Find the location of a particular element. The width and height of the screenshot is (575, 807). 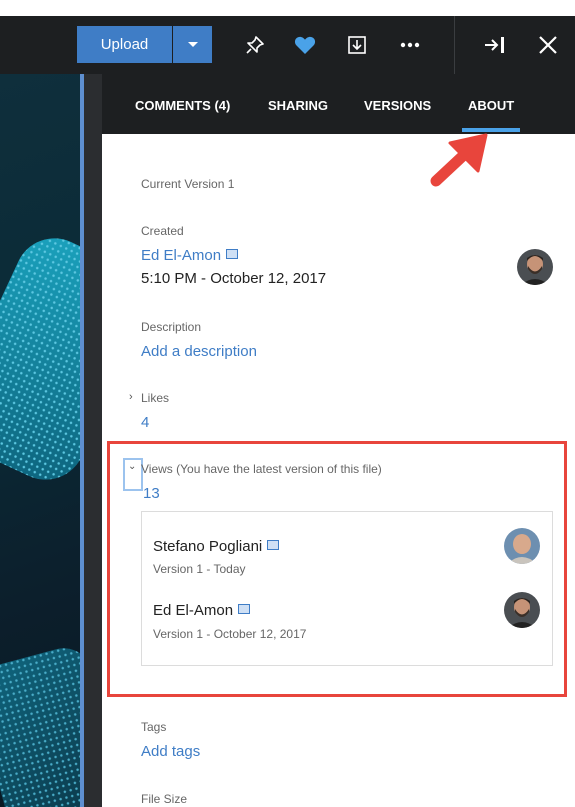

likes-count: 4 is located at coordinates (145, 422).